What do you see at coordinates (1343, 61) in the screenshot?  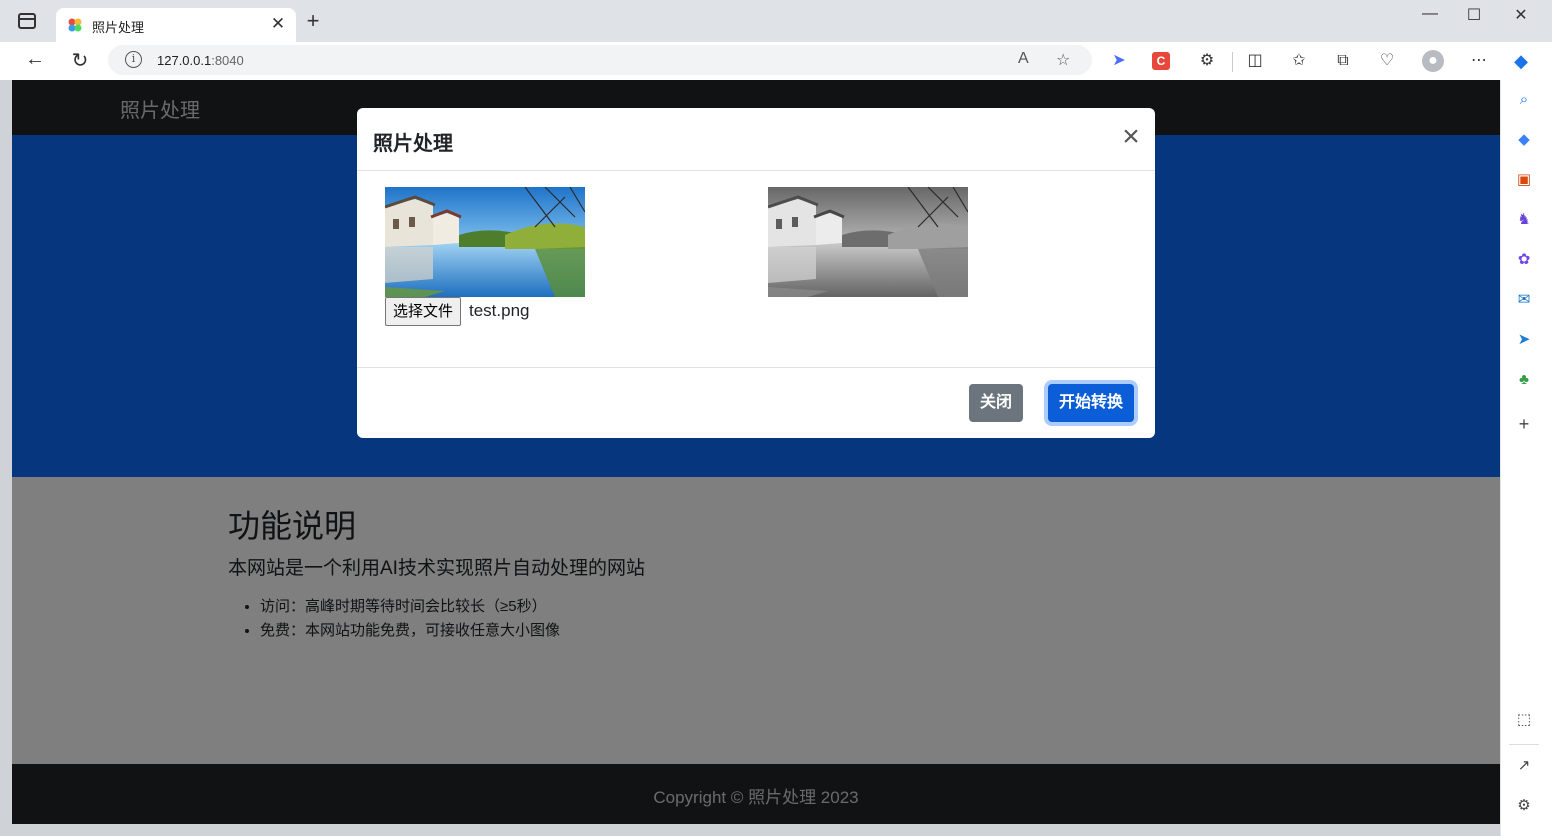 I see `collections-icon: ⧉` at bounding box center [1343, 61].